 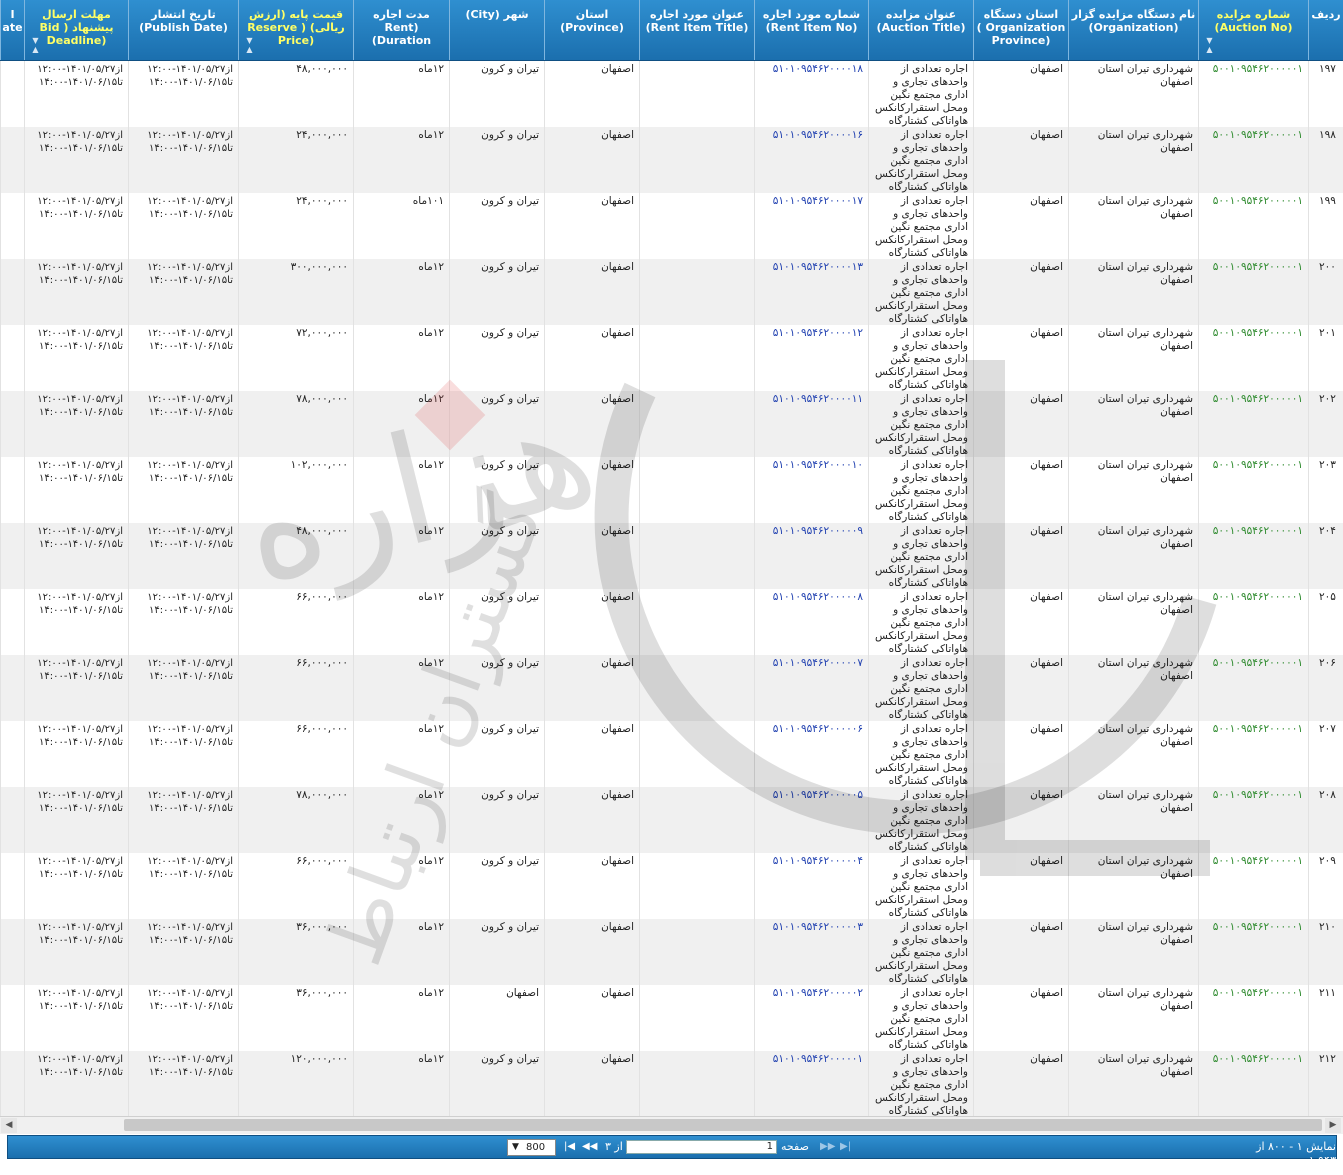 What do you see at coordinates (811, 952) in the screenshot?
I see `cell-rent-item-no: ۵۱۰۱۰۹۵۴۶۲۰۰۰۰۰۳` at bounding box center [811, 952].